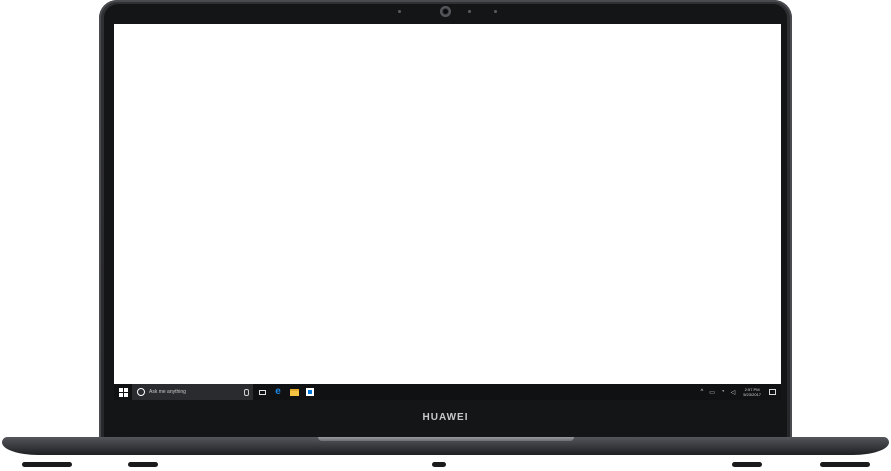 Image resolution: width=891 pixels, height=471 pixels. I want to click on store-button, so click(310, 392).